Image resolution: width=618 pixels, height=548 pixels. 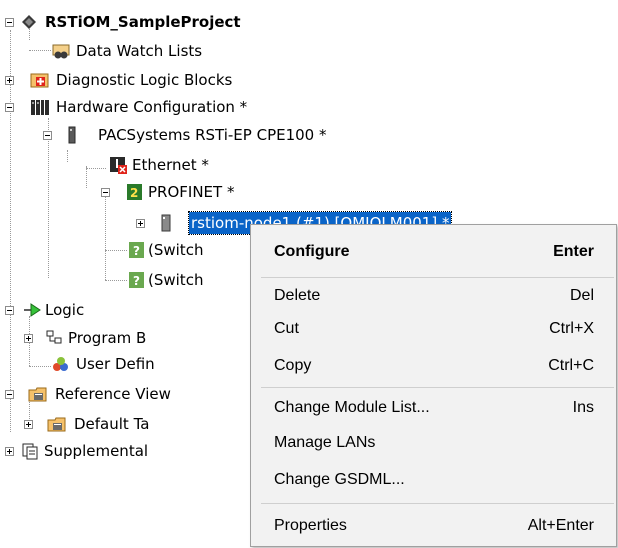 What do you see at coordinates (96, 451) in the screenshot?
I see `tree-label: Supplemental` at bounding box center [96, 451].